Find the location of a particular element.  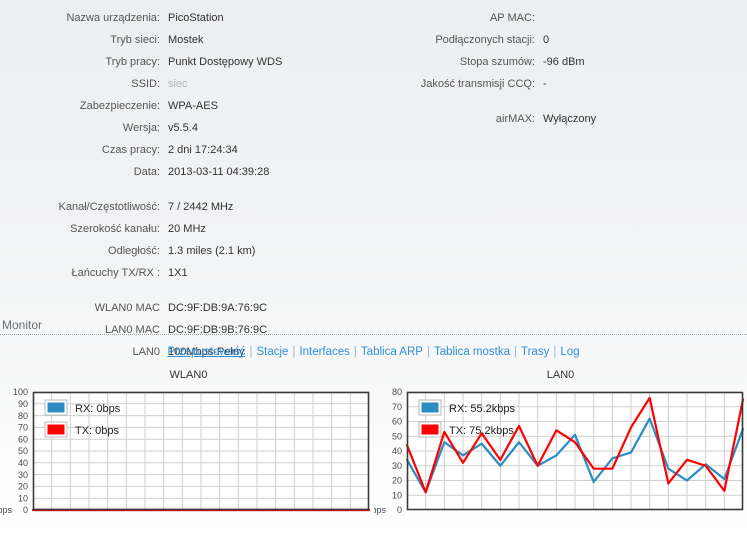

monitor-link-interfaces: Interfaces is located at coordinates (324, 352).